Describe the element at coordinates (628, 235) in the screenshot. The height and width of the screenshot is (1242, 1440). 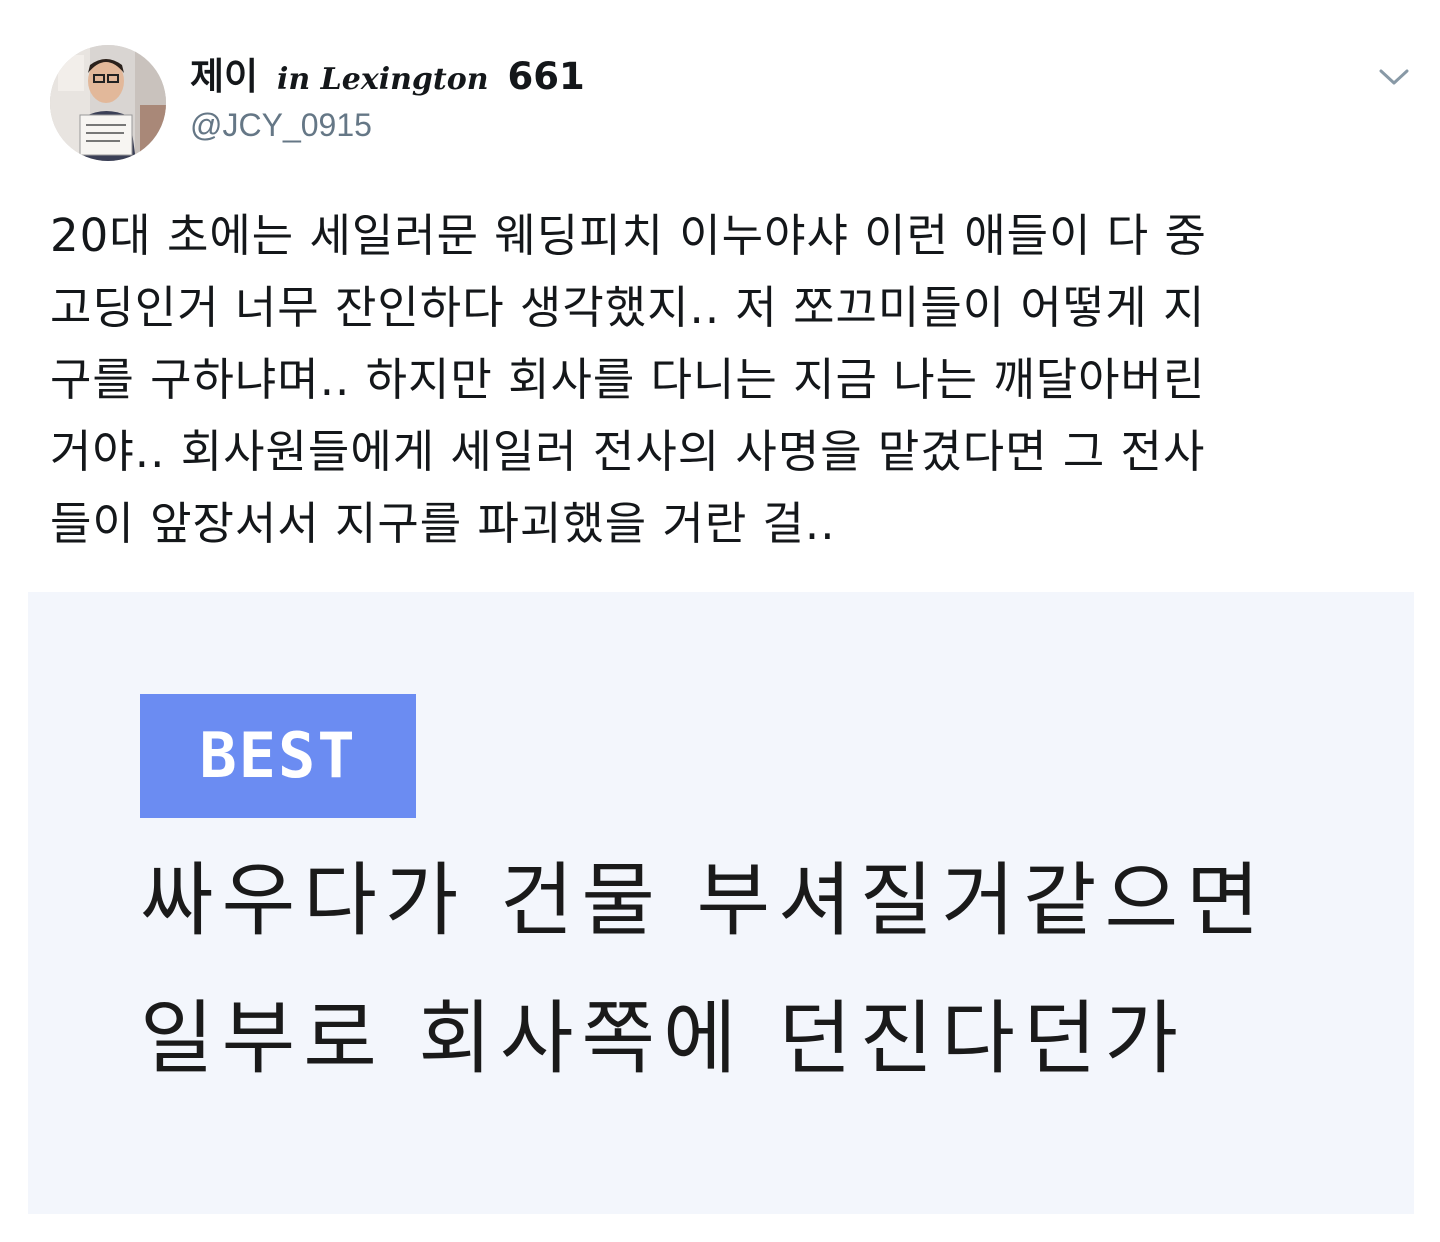
I see `tweet-text-line: 20대 초에는 세일러문 웨딩피치 이누야샤 이런 애들이 다 중` at that location.